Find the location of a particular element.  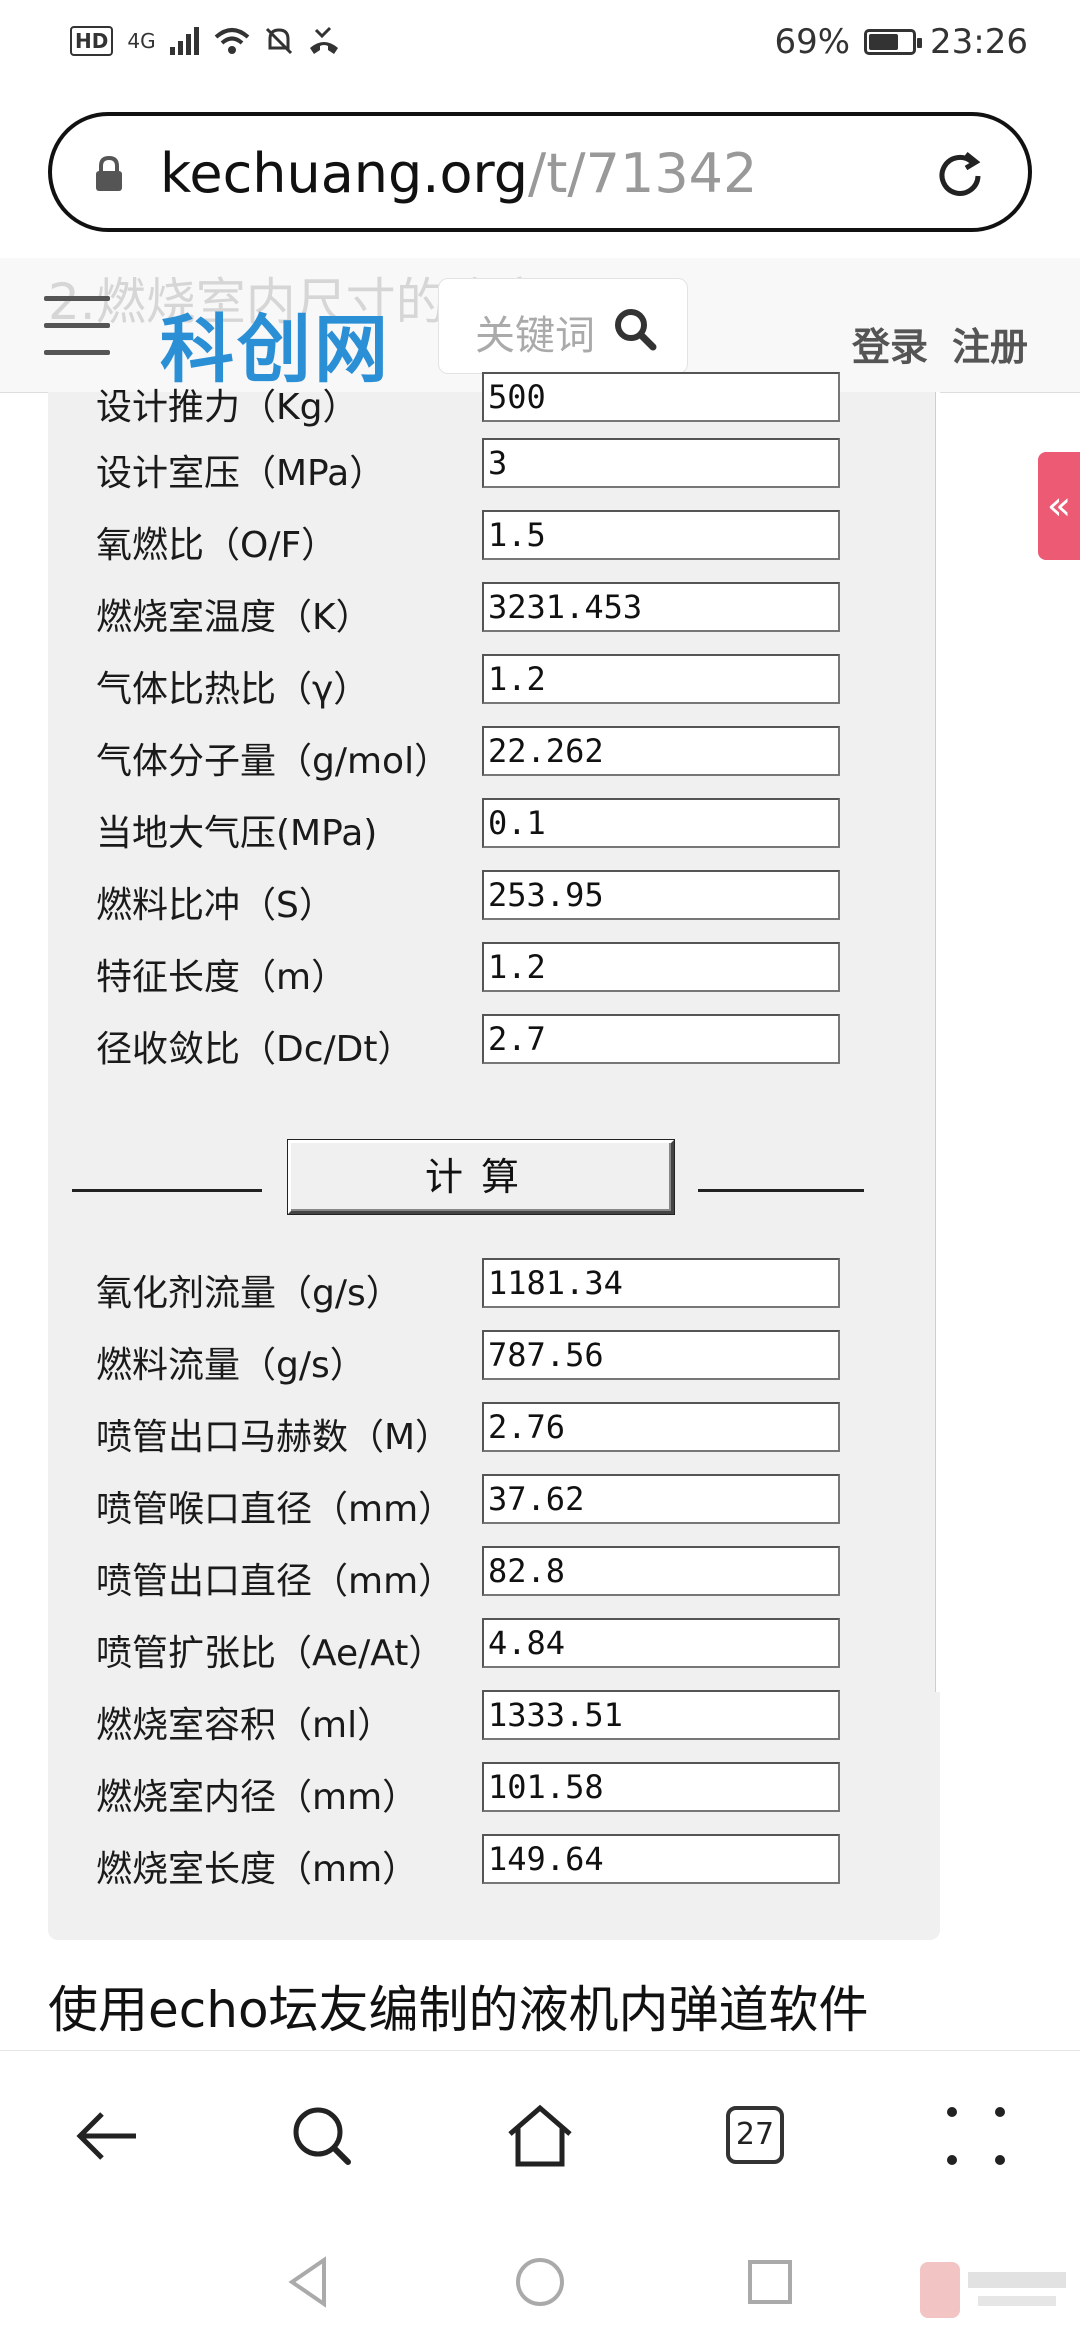

field-value: 101.58 is located at coordinates (661, 1787).